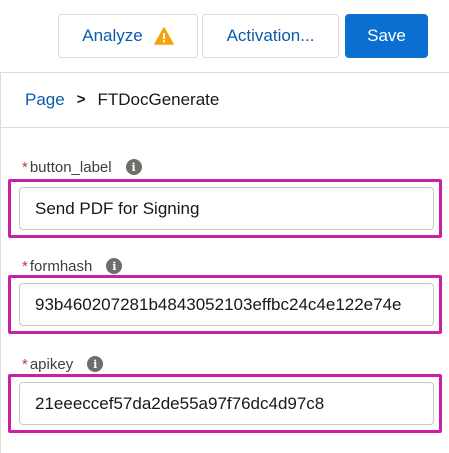  Describe the element at coordinates (112, 35) in the screenshot. I see `analyze-button-label: Analyze` at that location.